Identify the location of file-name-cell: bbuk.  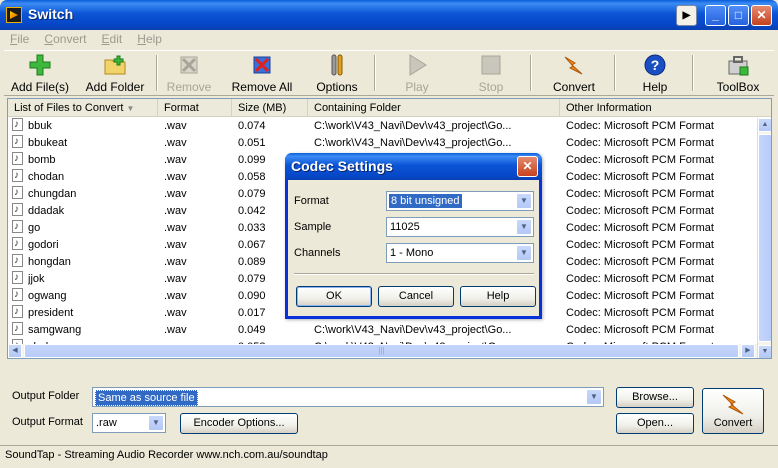
(40, 126).